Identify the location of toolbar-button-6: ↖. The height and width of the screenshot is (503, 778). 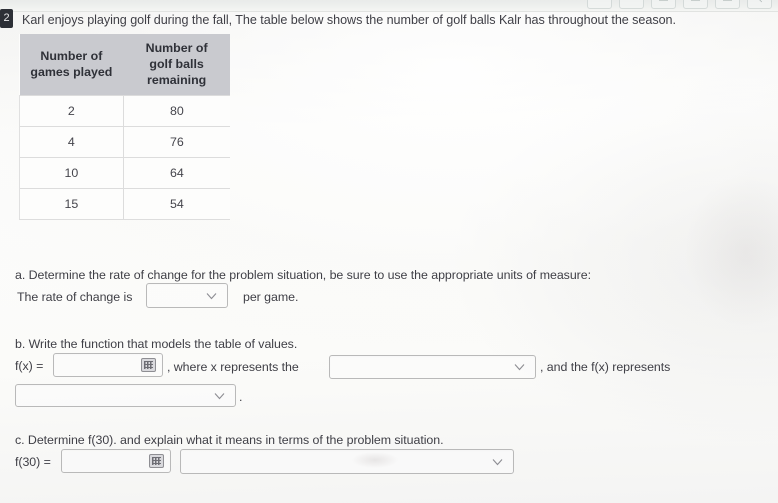
(759, 4).